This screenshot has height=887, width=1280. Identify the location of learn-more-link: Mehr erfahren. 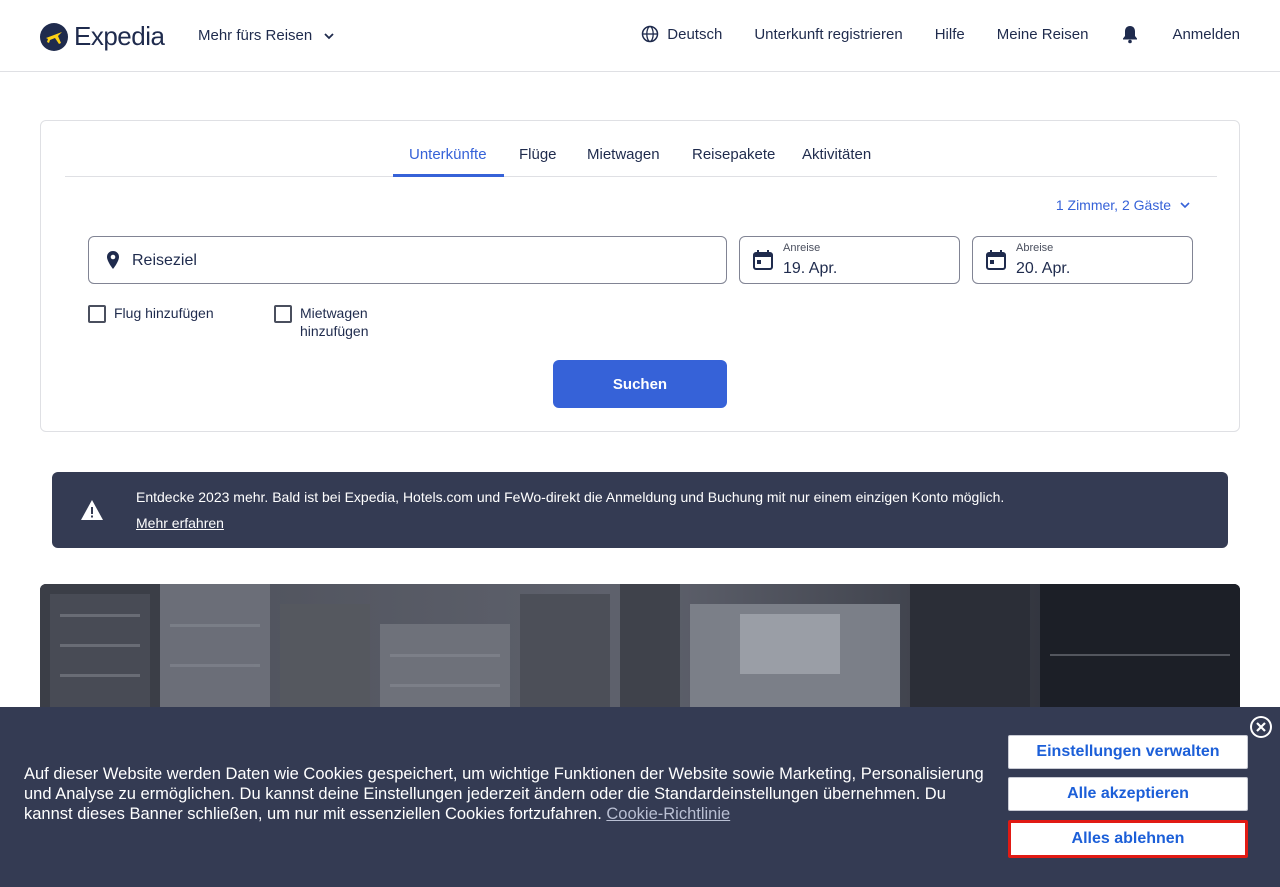
(180, 523).